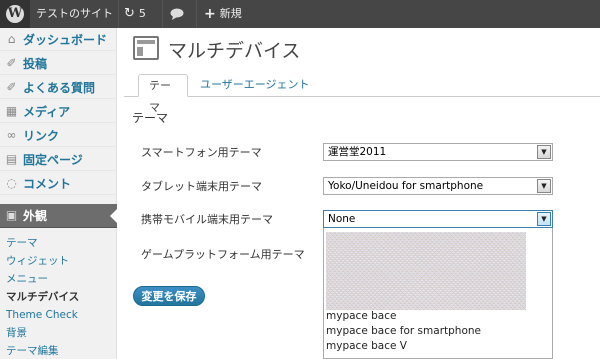 This screenshot has height=359, width=600. Describe the element at coordinates (58, 350) in the screenshot. I see `submenu-theme-editor: テーマ編集` at that location.